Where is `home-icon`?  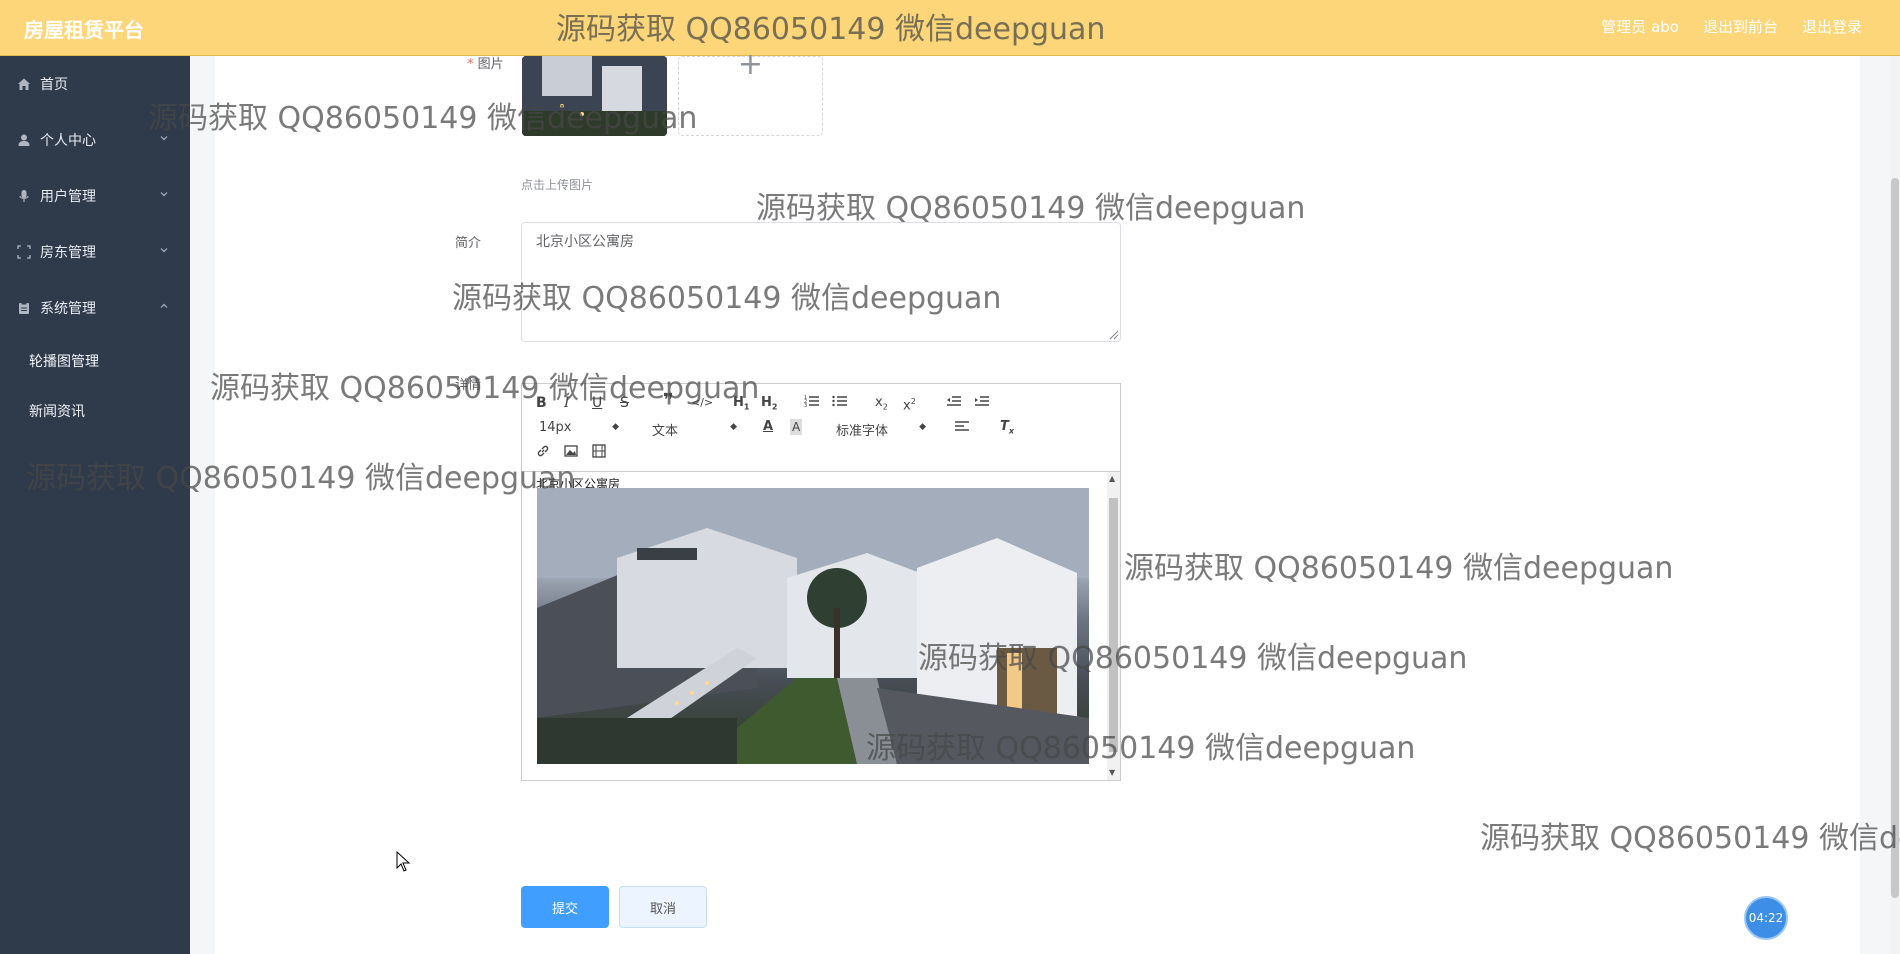
home-icon is located at coordinates (24, 84).